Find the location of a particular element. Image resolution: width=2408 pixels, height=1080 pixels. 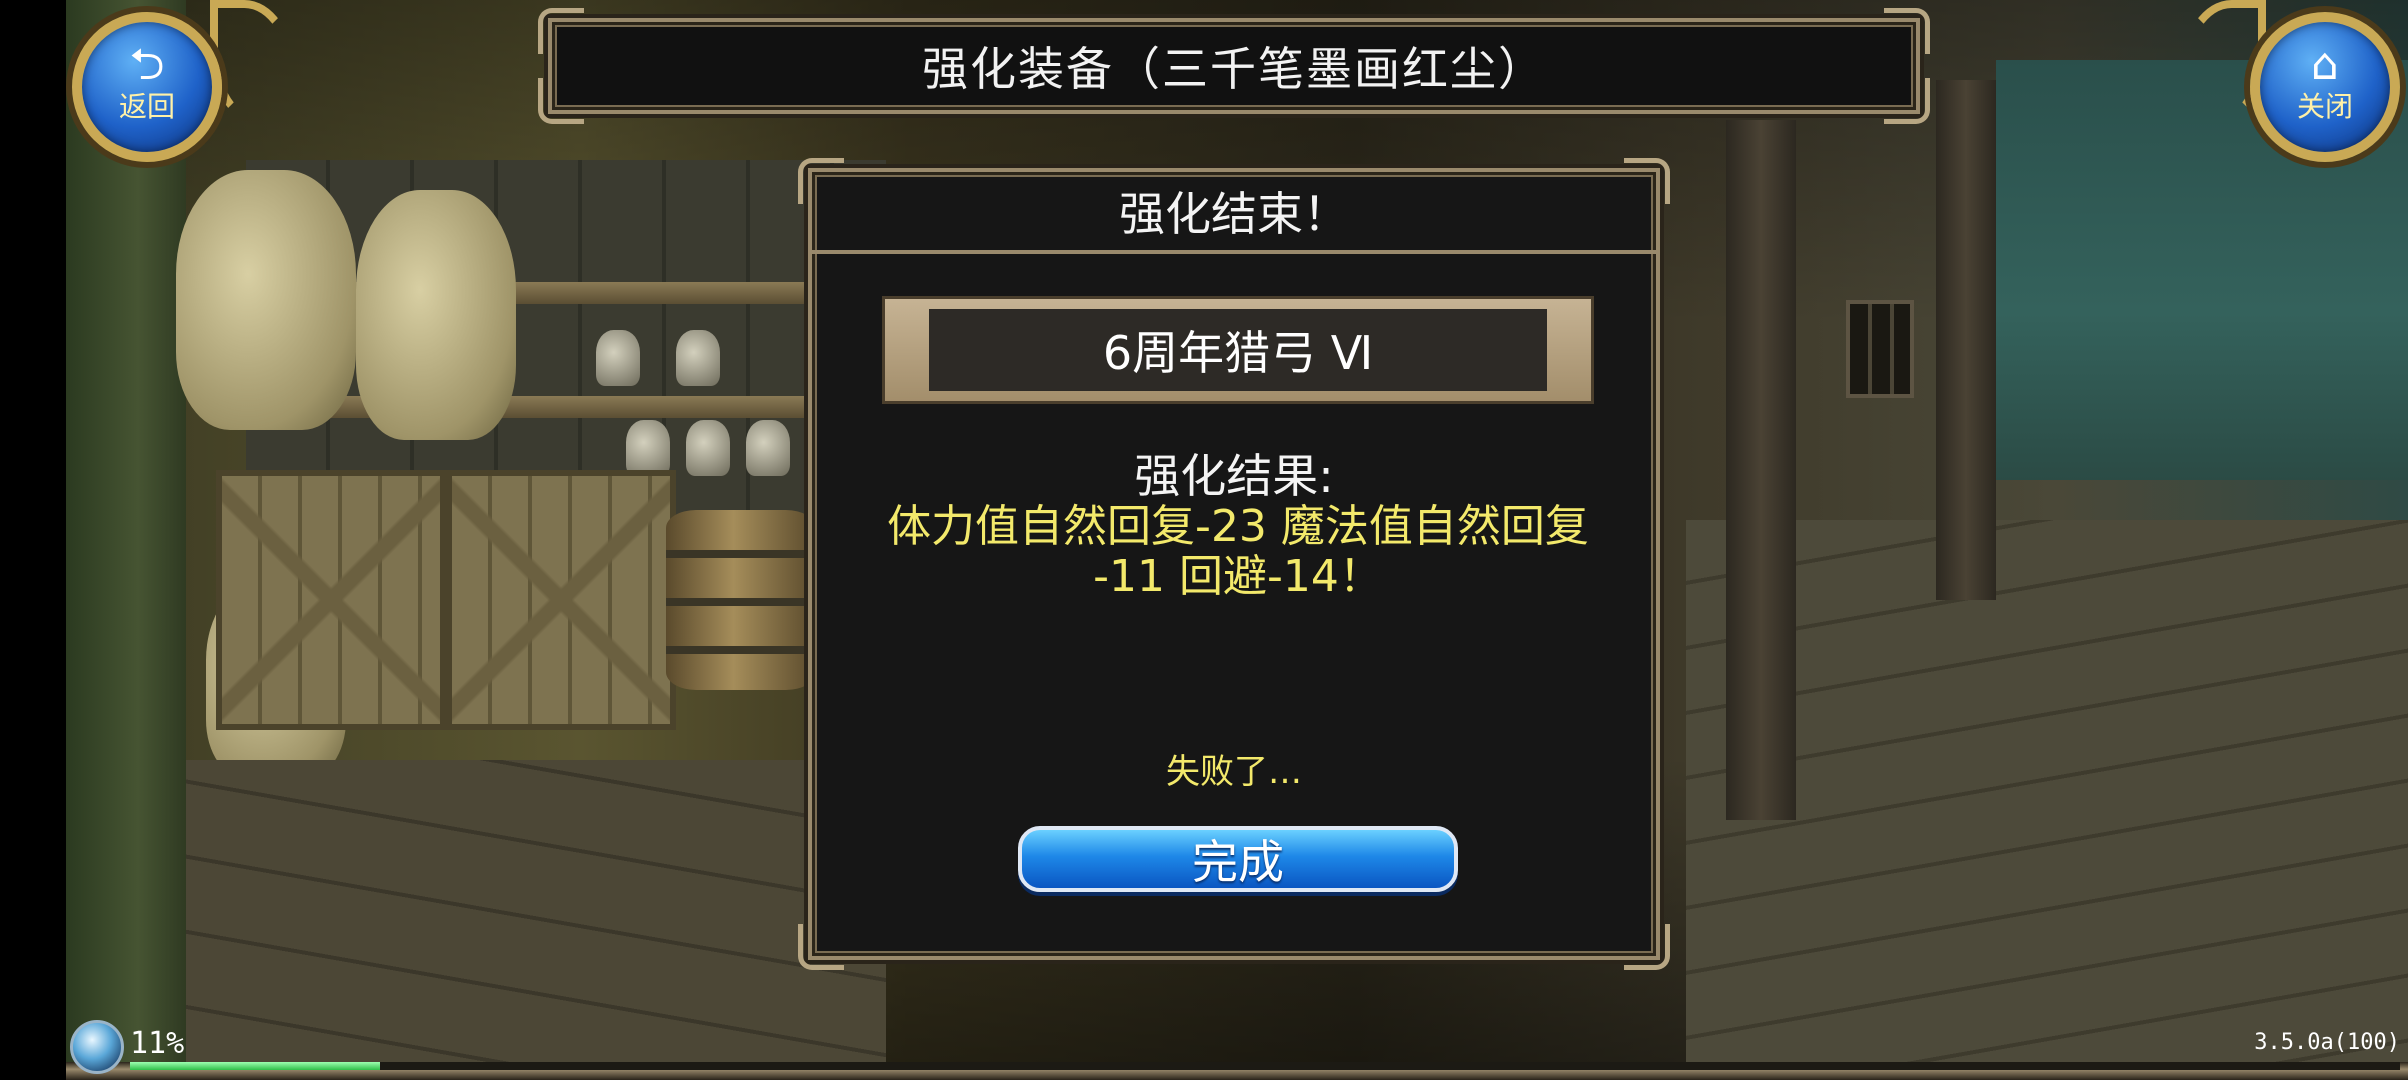

scene-floor is located at coordinates (536, 920).